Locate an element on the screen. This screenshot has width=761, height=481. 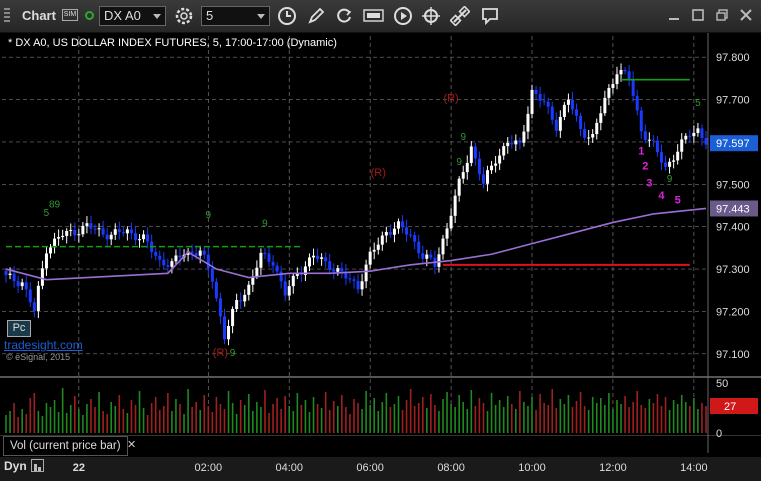
volume-current-text: 27 is located at coordinates (730, 407).